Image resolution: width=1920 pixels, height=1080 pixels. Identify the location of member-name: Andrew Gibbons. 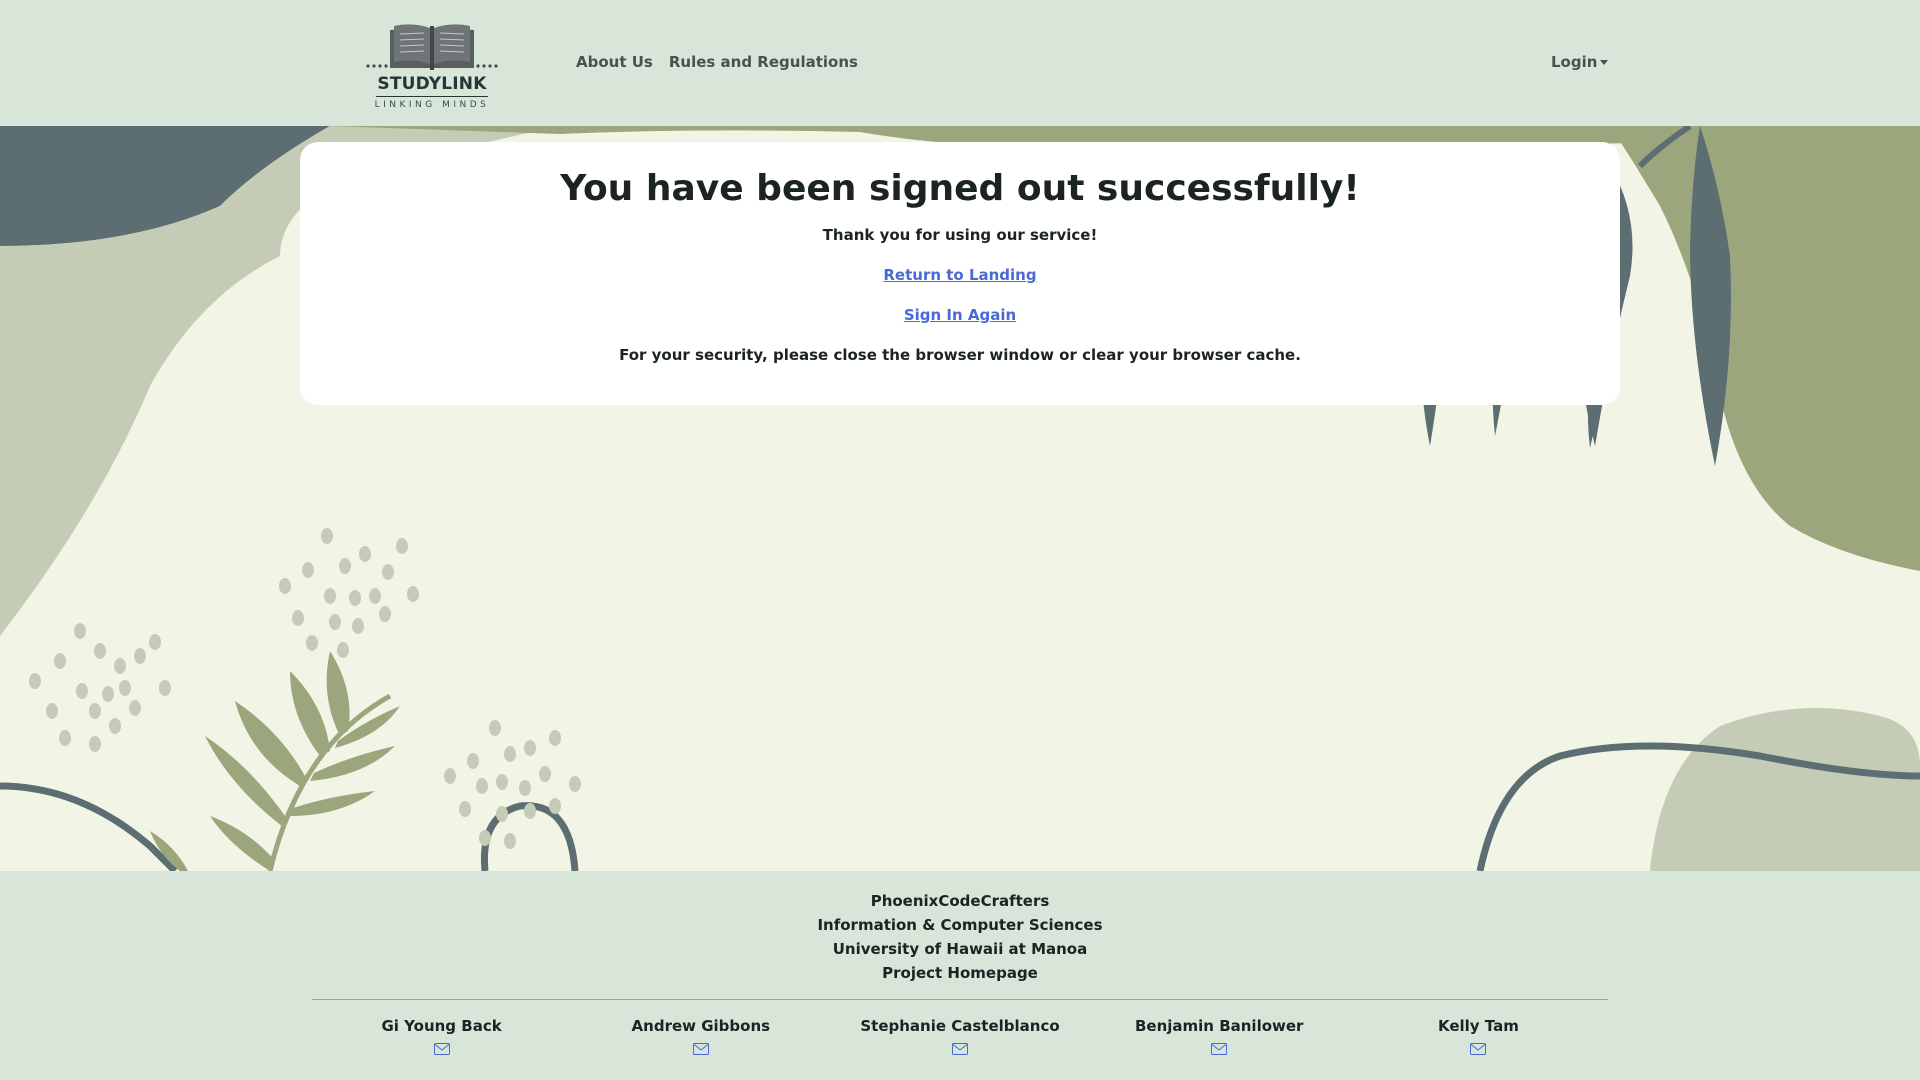
(701, 1026).